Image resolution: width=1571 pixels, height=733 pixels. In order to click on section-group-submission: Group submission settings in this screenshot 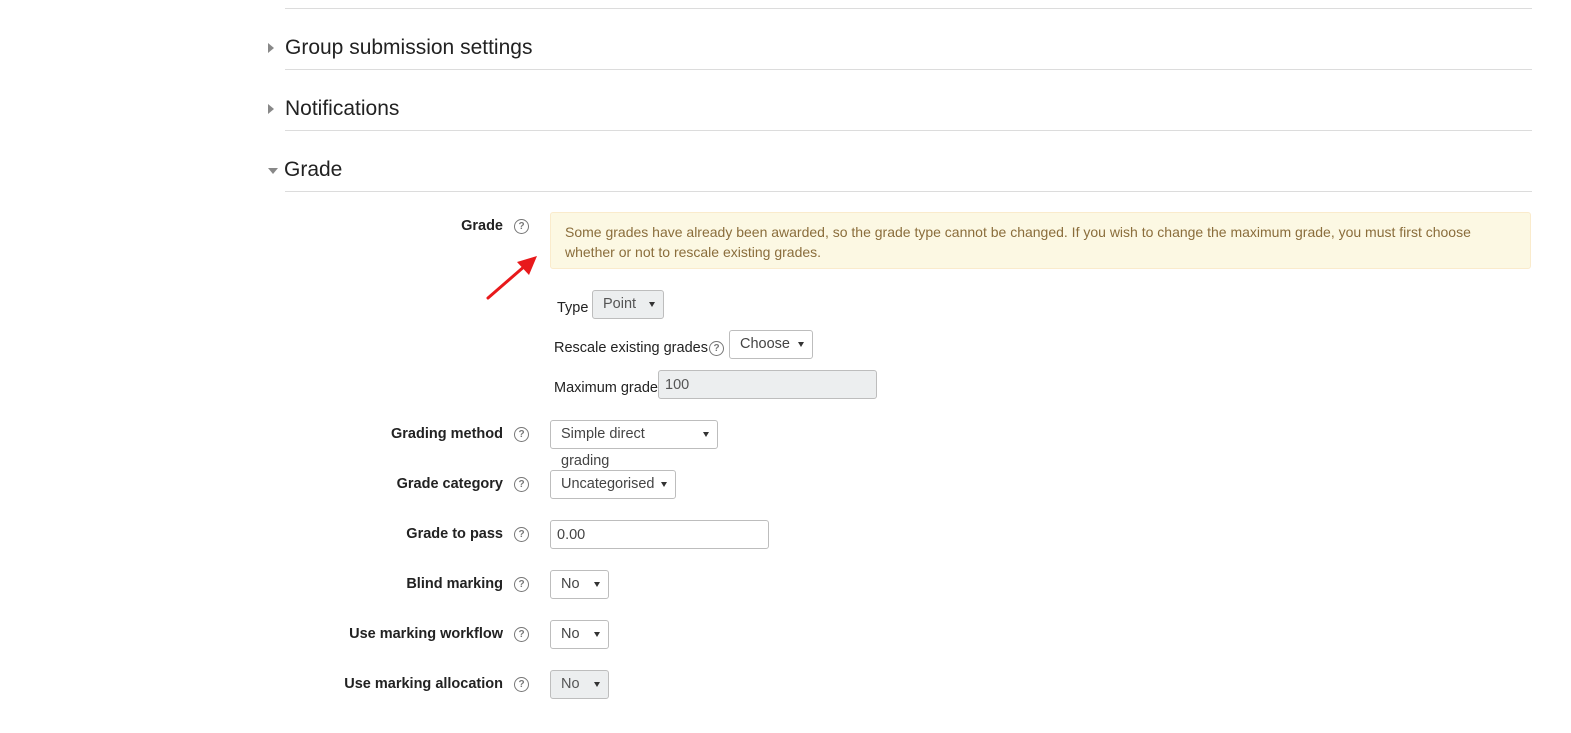, I will do `click(400, 48)`.